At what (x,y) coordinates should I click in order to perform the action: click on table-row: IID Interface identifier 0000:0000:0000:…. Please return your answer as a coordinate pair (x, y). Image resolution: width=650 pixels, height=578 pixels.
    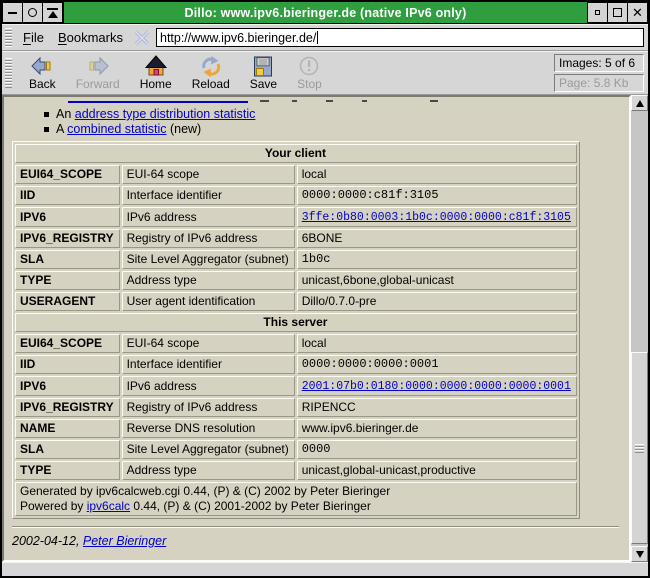
    Looking at the image, I should click on (296, 364).